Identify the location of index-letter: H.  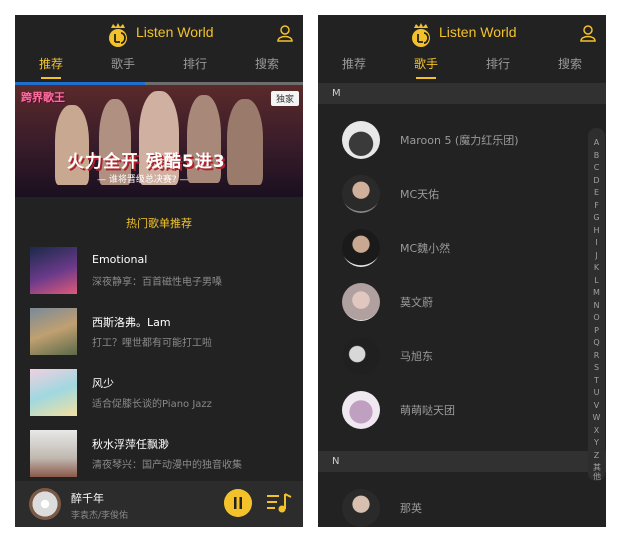
(596, 231).